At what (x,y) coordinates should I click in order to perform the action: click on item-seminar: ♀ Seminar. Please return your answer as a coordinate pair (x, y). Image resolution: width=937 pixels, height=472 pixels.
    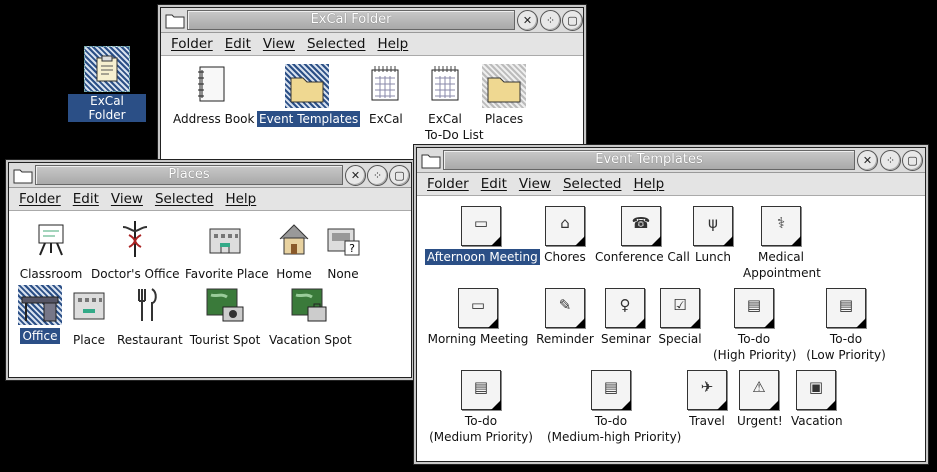
    Looking at the image, I should click on (625, 317).